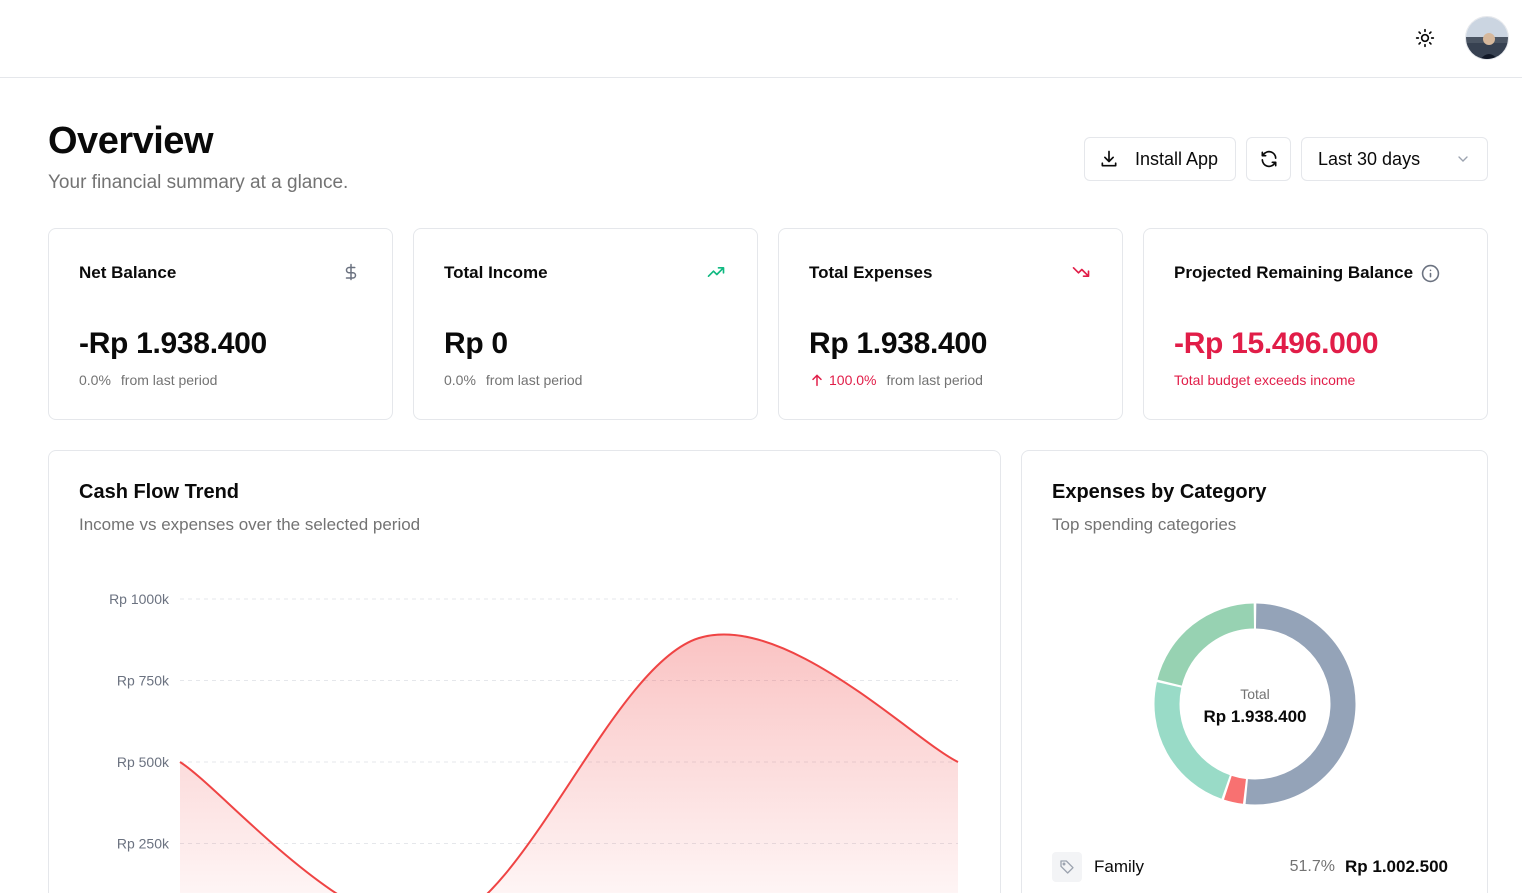 The image size is (1522, 893). I want to click on stat-footer: 100.0% from last period, so click(896, 380).